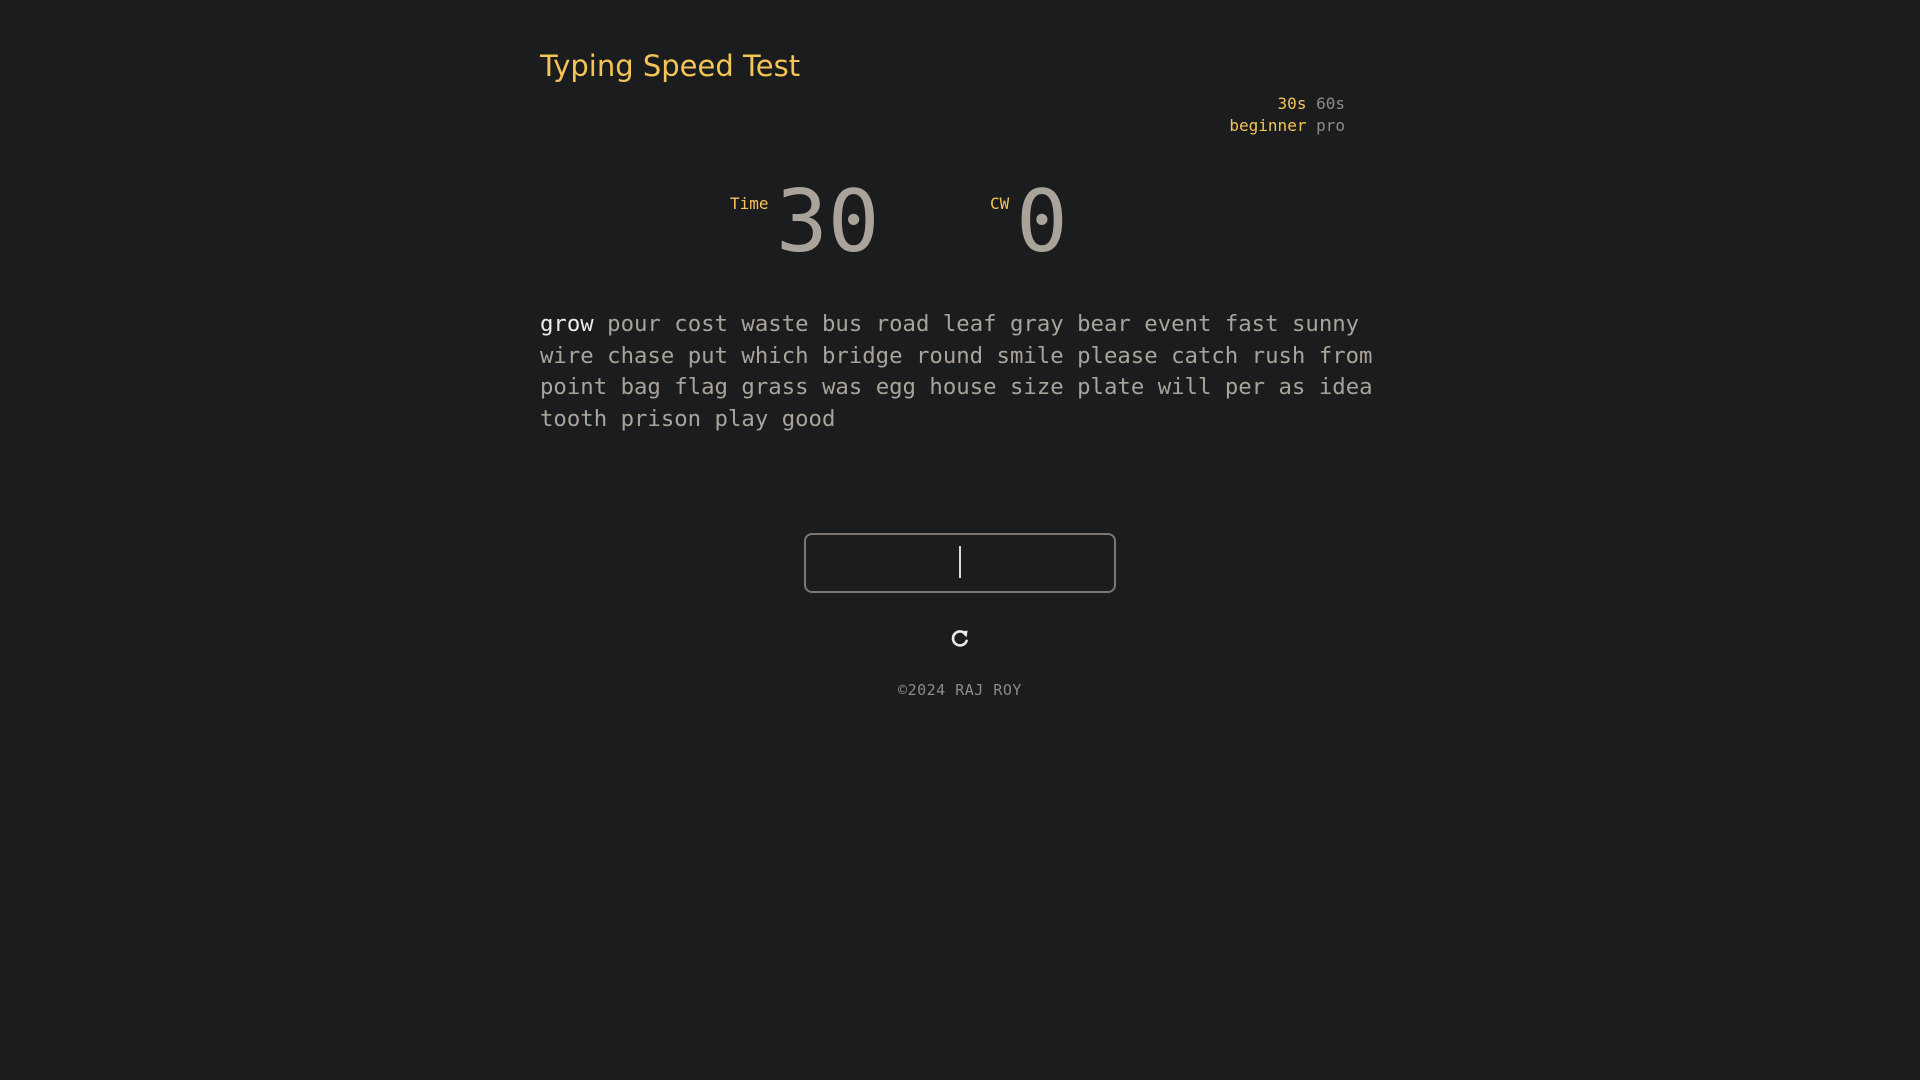  I want to click on word: play, so click(741, 418).